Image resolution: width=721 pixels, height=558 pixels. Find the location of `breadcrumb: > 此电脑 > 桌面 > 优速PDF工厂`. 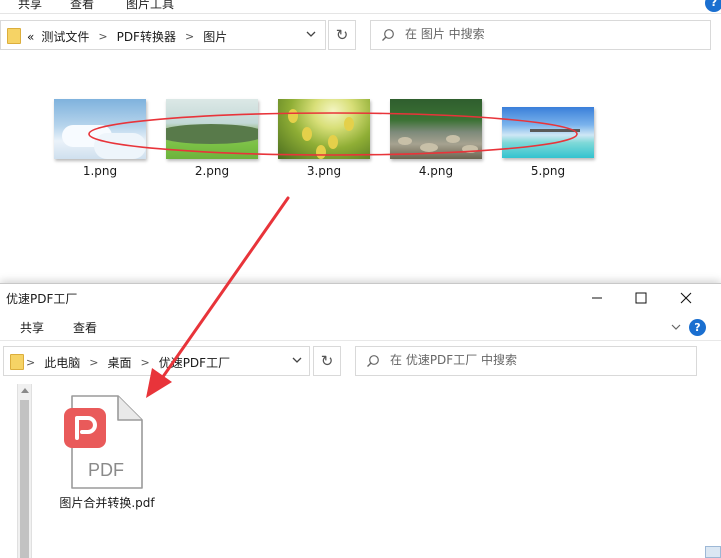

breadcrumb: > 此电脑 > 桌面 > 优速PDF工厂 is located at coordinates (128, 362).